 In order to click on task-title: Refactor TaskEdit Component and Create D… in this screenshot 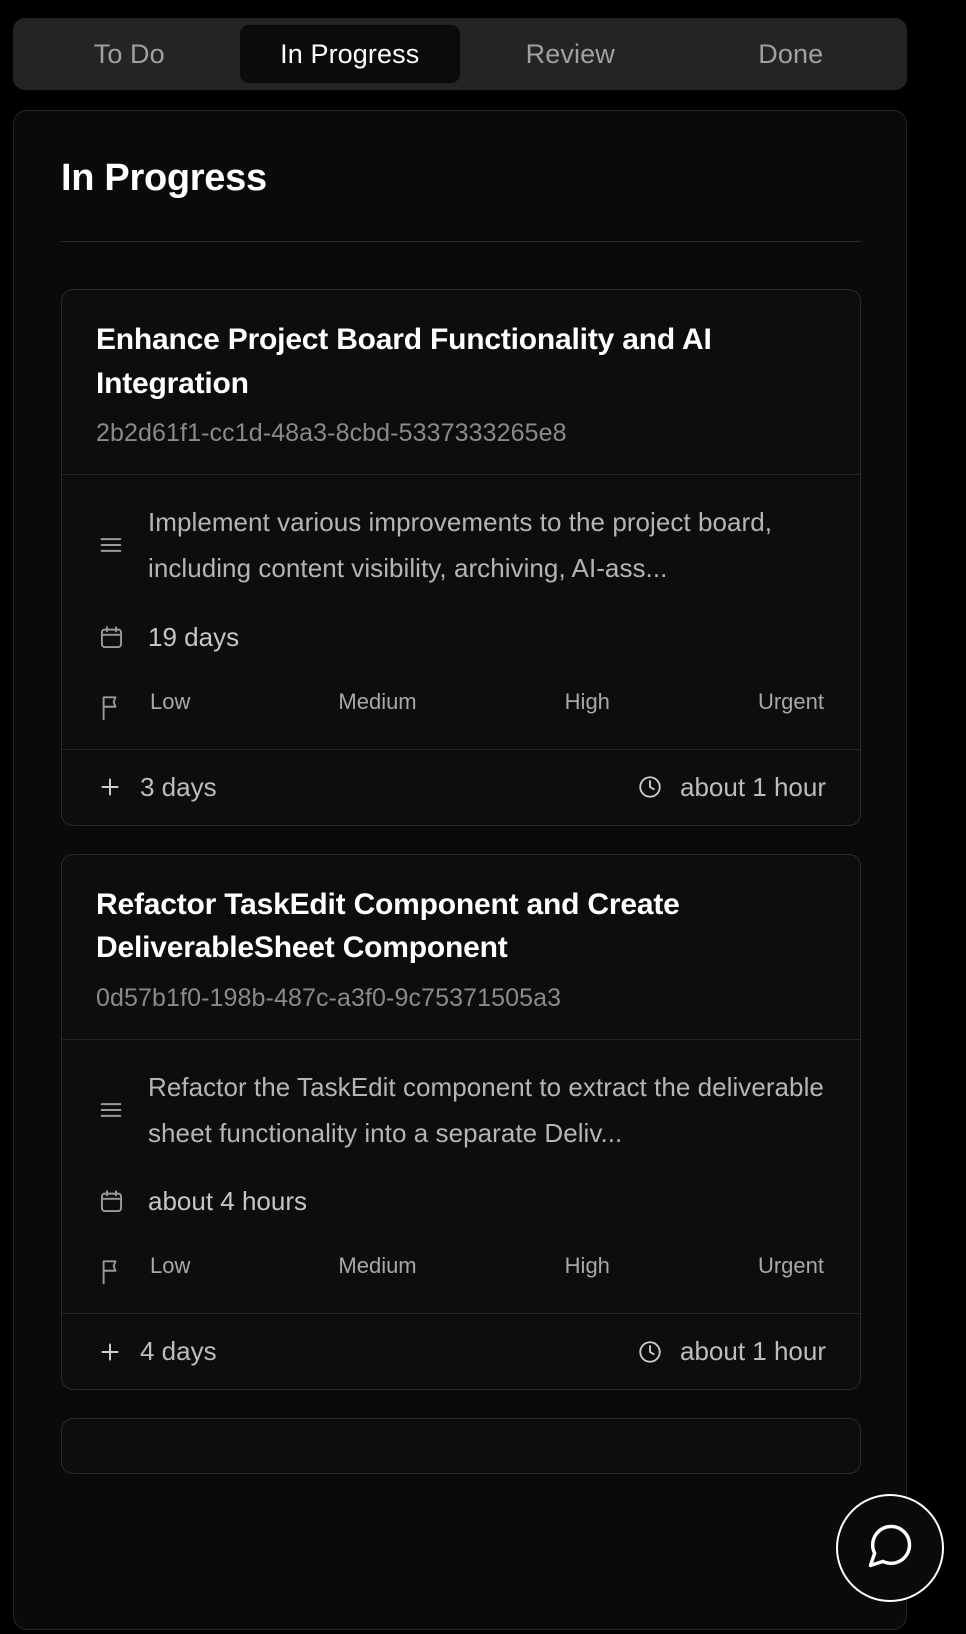, I will do `click(388, 926)`.